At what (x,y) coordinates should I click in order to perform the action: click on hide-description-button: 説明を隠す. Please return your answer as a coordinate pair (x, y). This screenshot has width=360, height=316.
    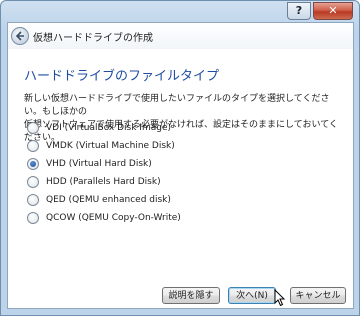
    Looking at the image, I should click on (191, 295).